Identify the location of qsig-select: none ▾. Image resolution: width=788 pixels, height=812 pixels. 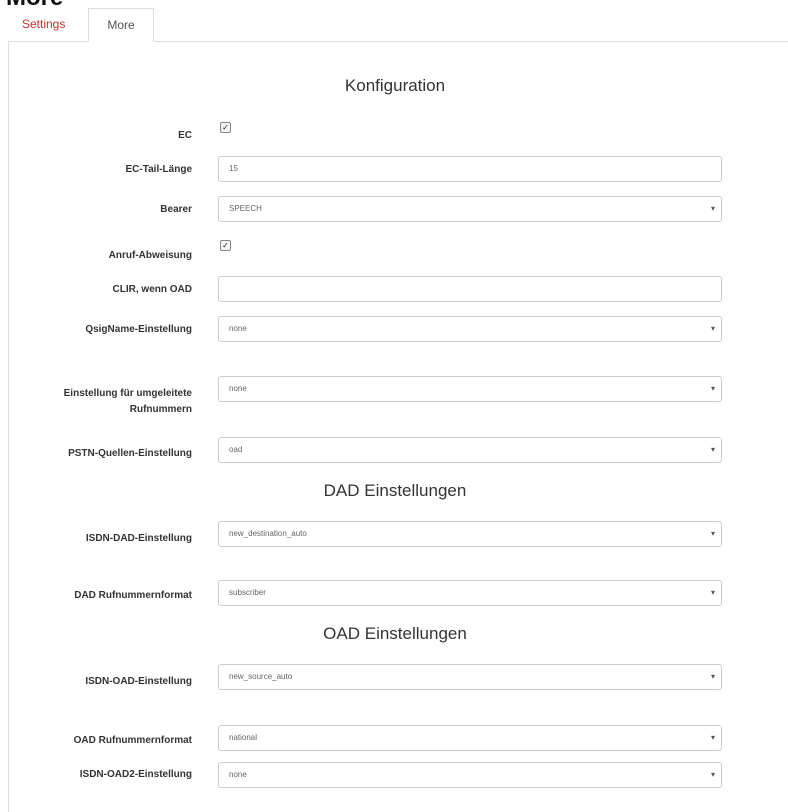
(470, 329).